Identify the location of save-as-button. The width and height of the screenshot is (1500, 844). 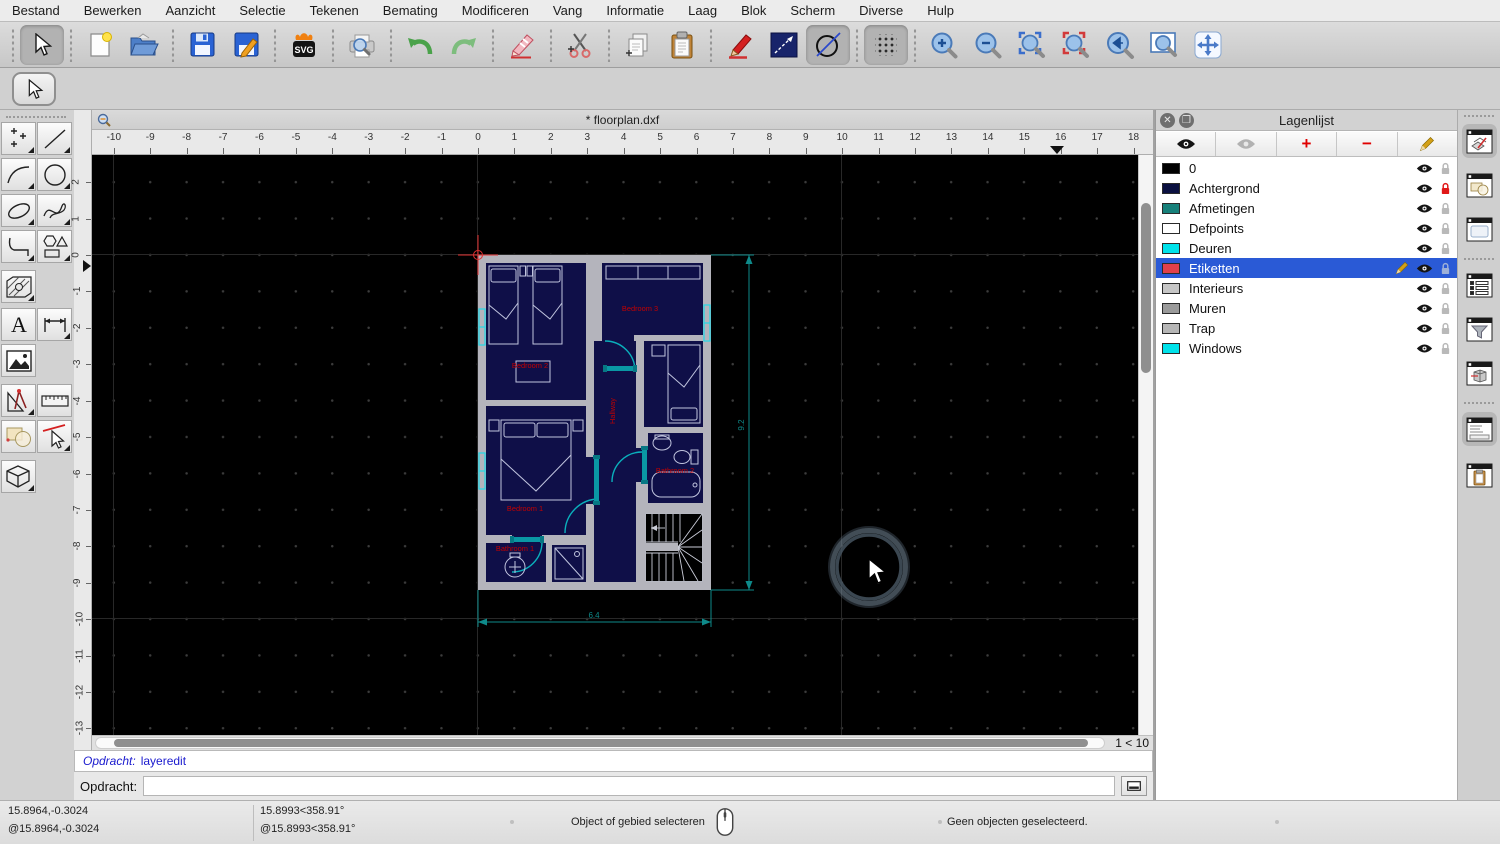
(246, 45).